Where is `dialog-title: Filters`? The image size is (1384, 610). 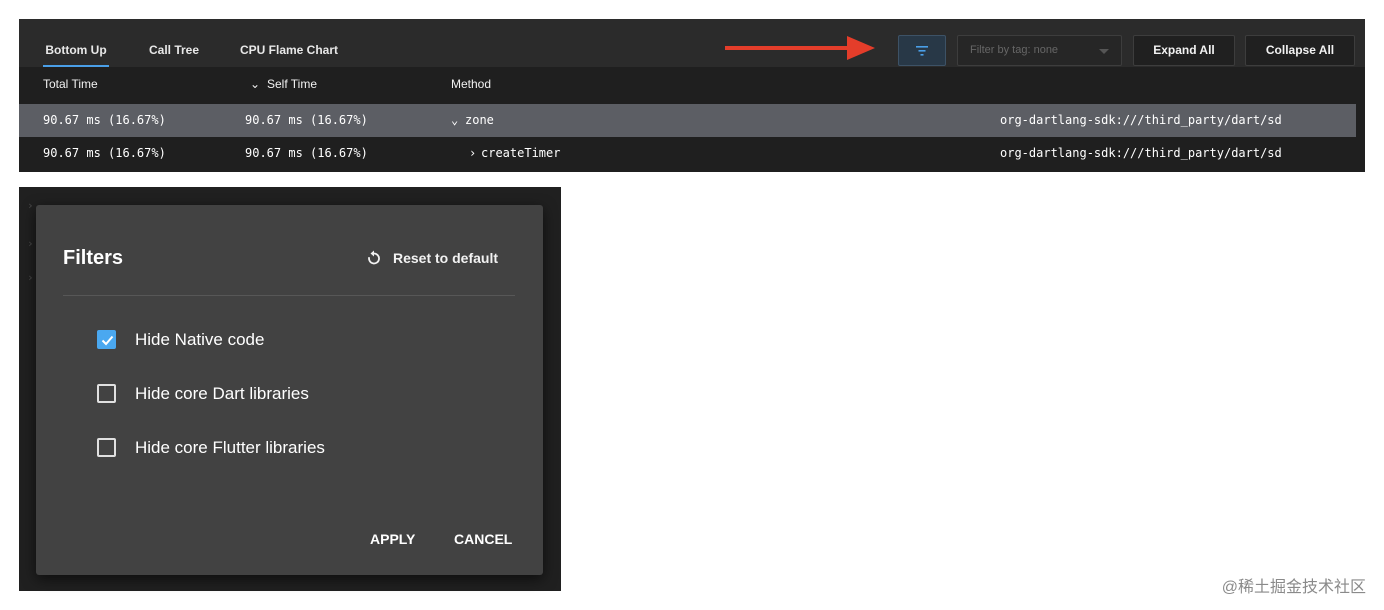
dialog-title: Filters is located at coordinates (93, 258).